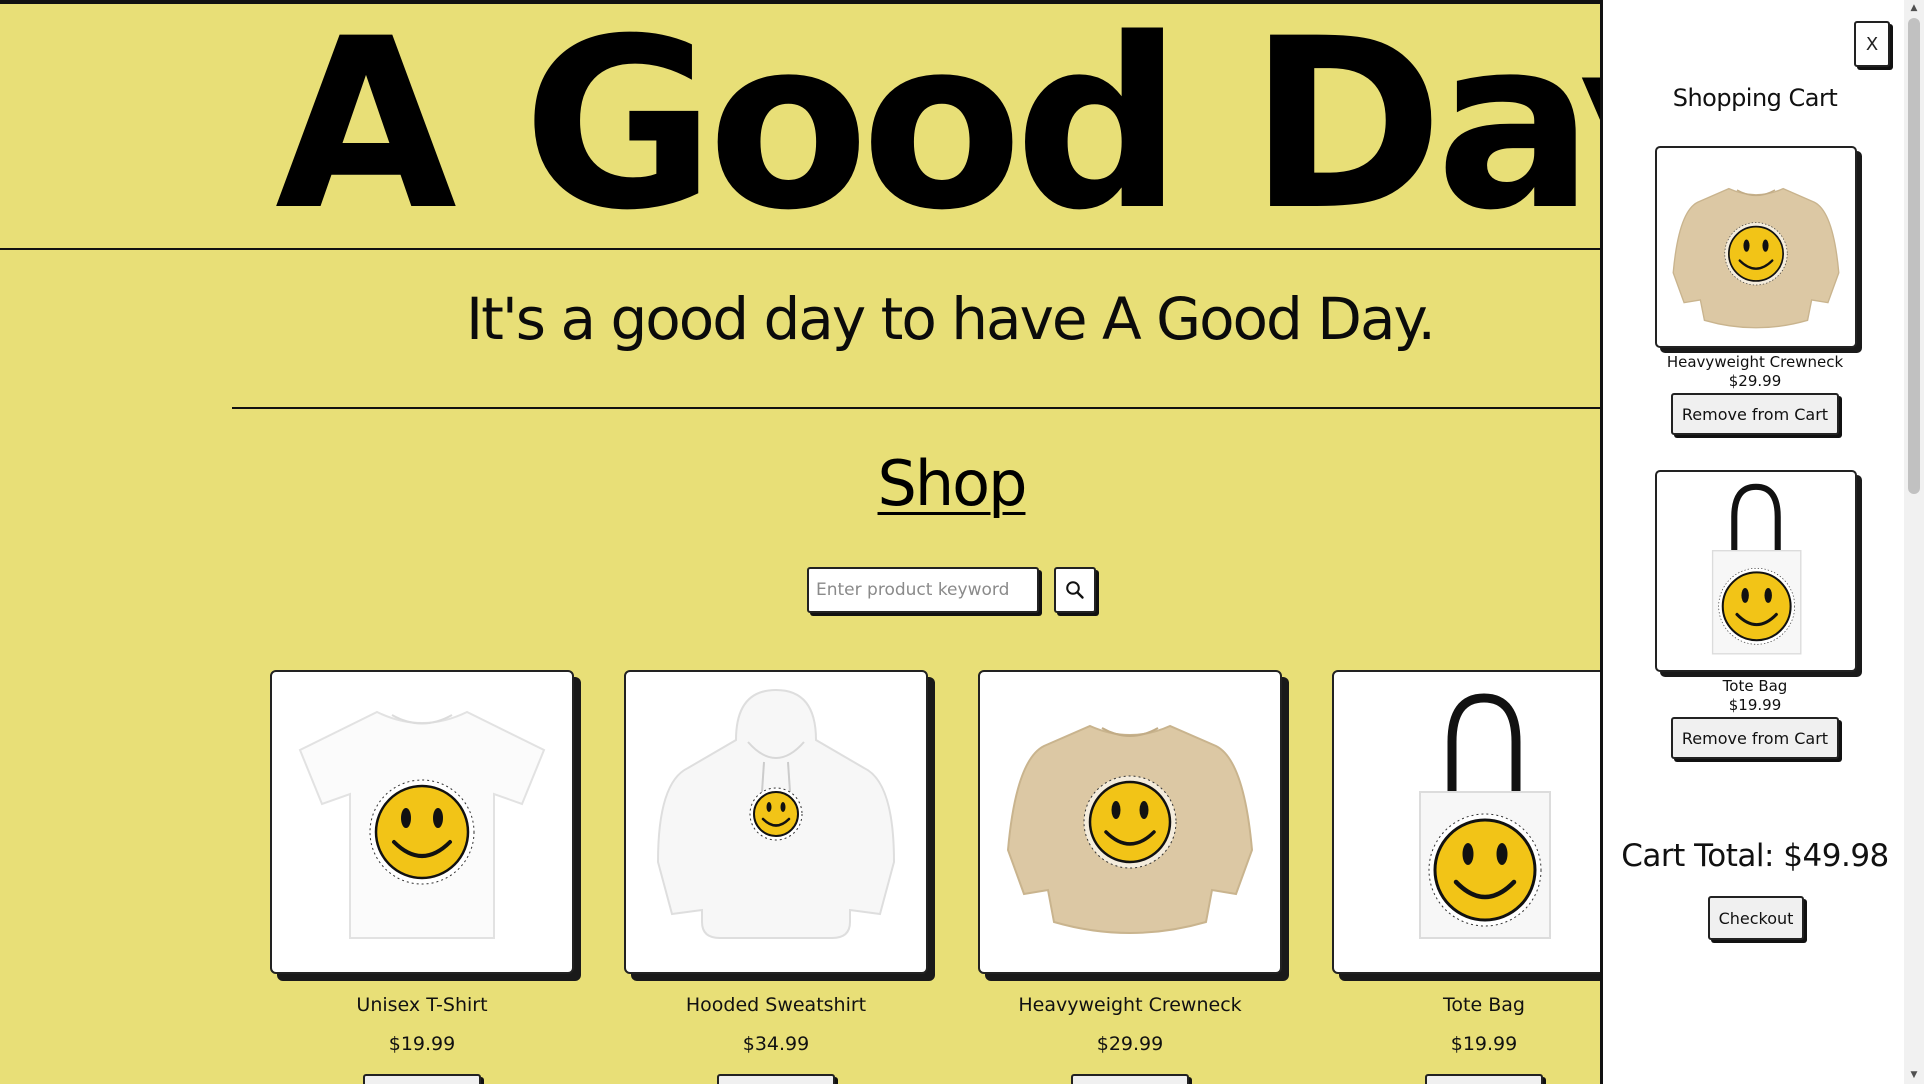  What do you see at coordinates (776, 1043) in the screenshot?
I see `product-price: $34.99` at bounding box center [776, 1043].